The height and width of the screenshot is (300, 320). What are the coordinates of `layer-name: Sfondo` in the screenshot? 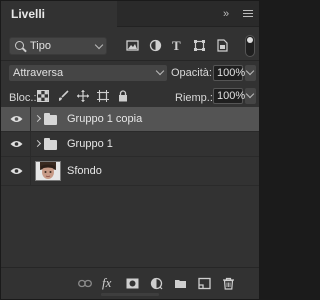 It's located at (84, 171).